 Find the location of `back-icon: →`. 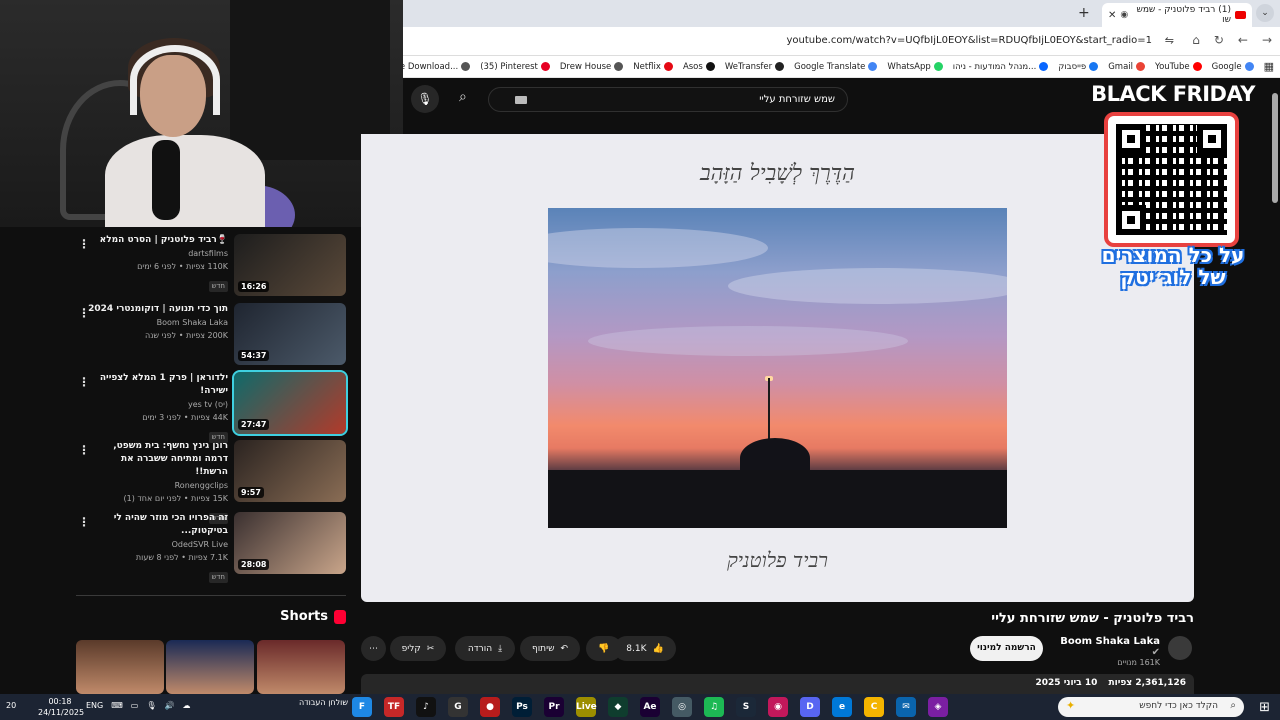

back-icon: → is located at coordinates (1267, 40).